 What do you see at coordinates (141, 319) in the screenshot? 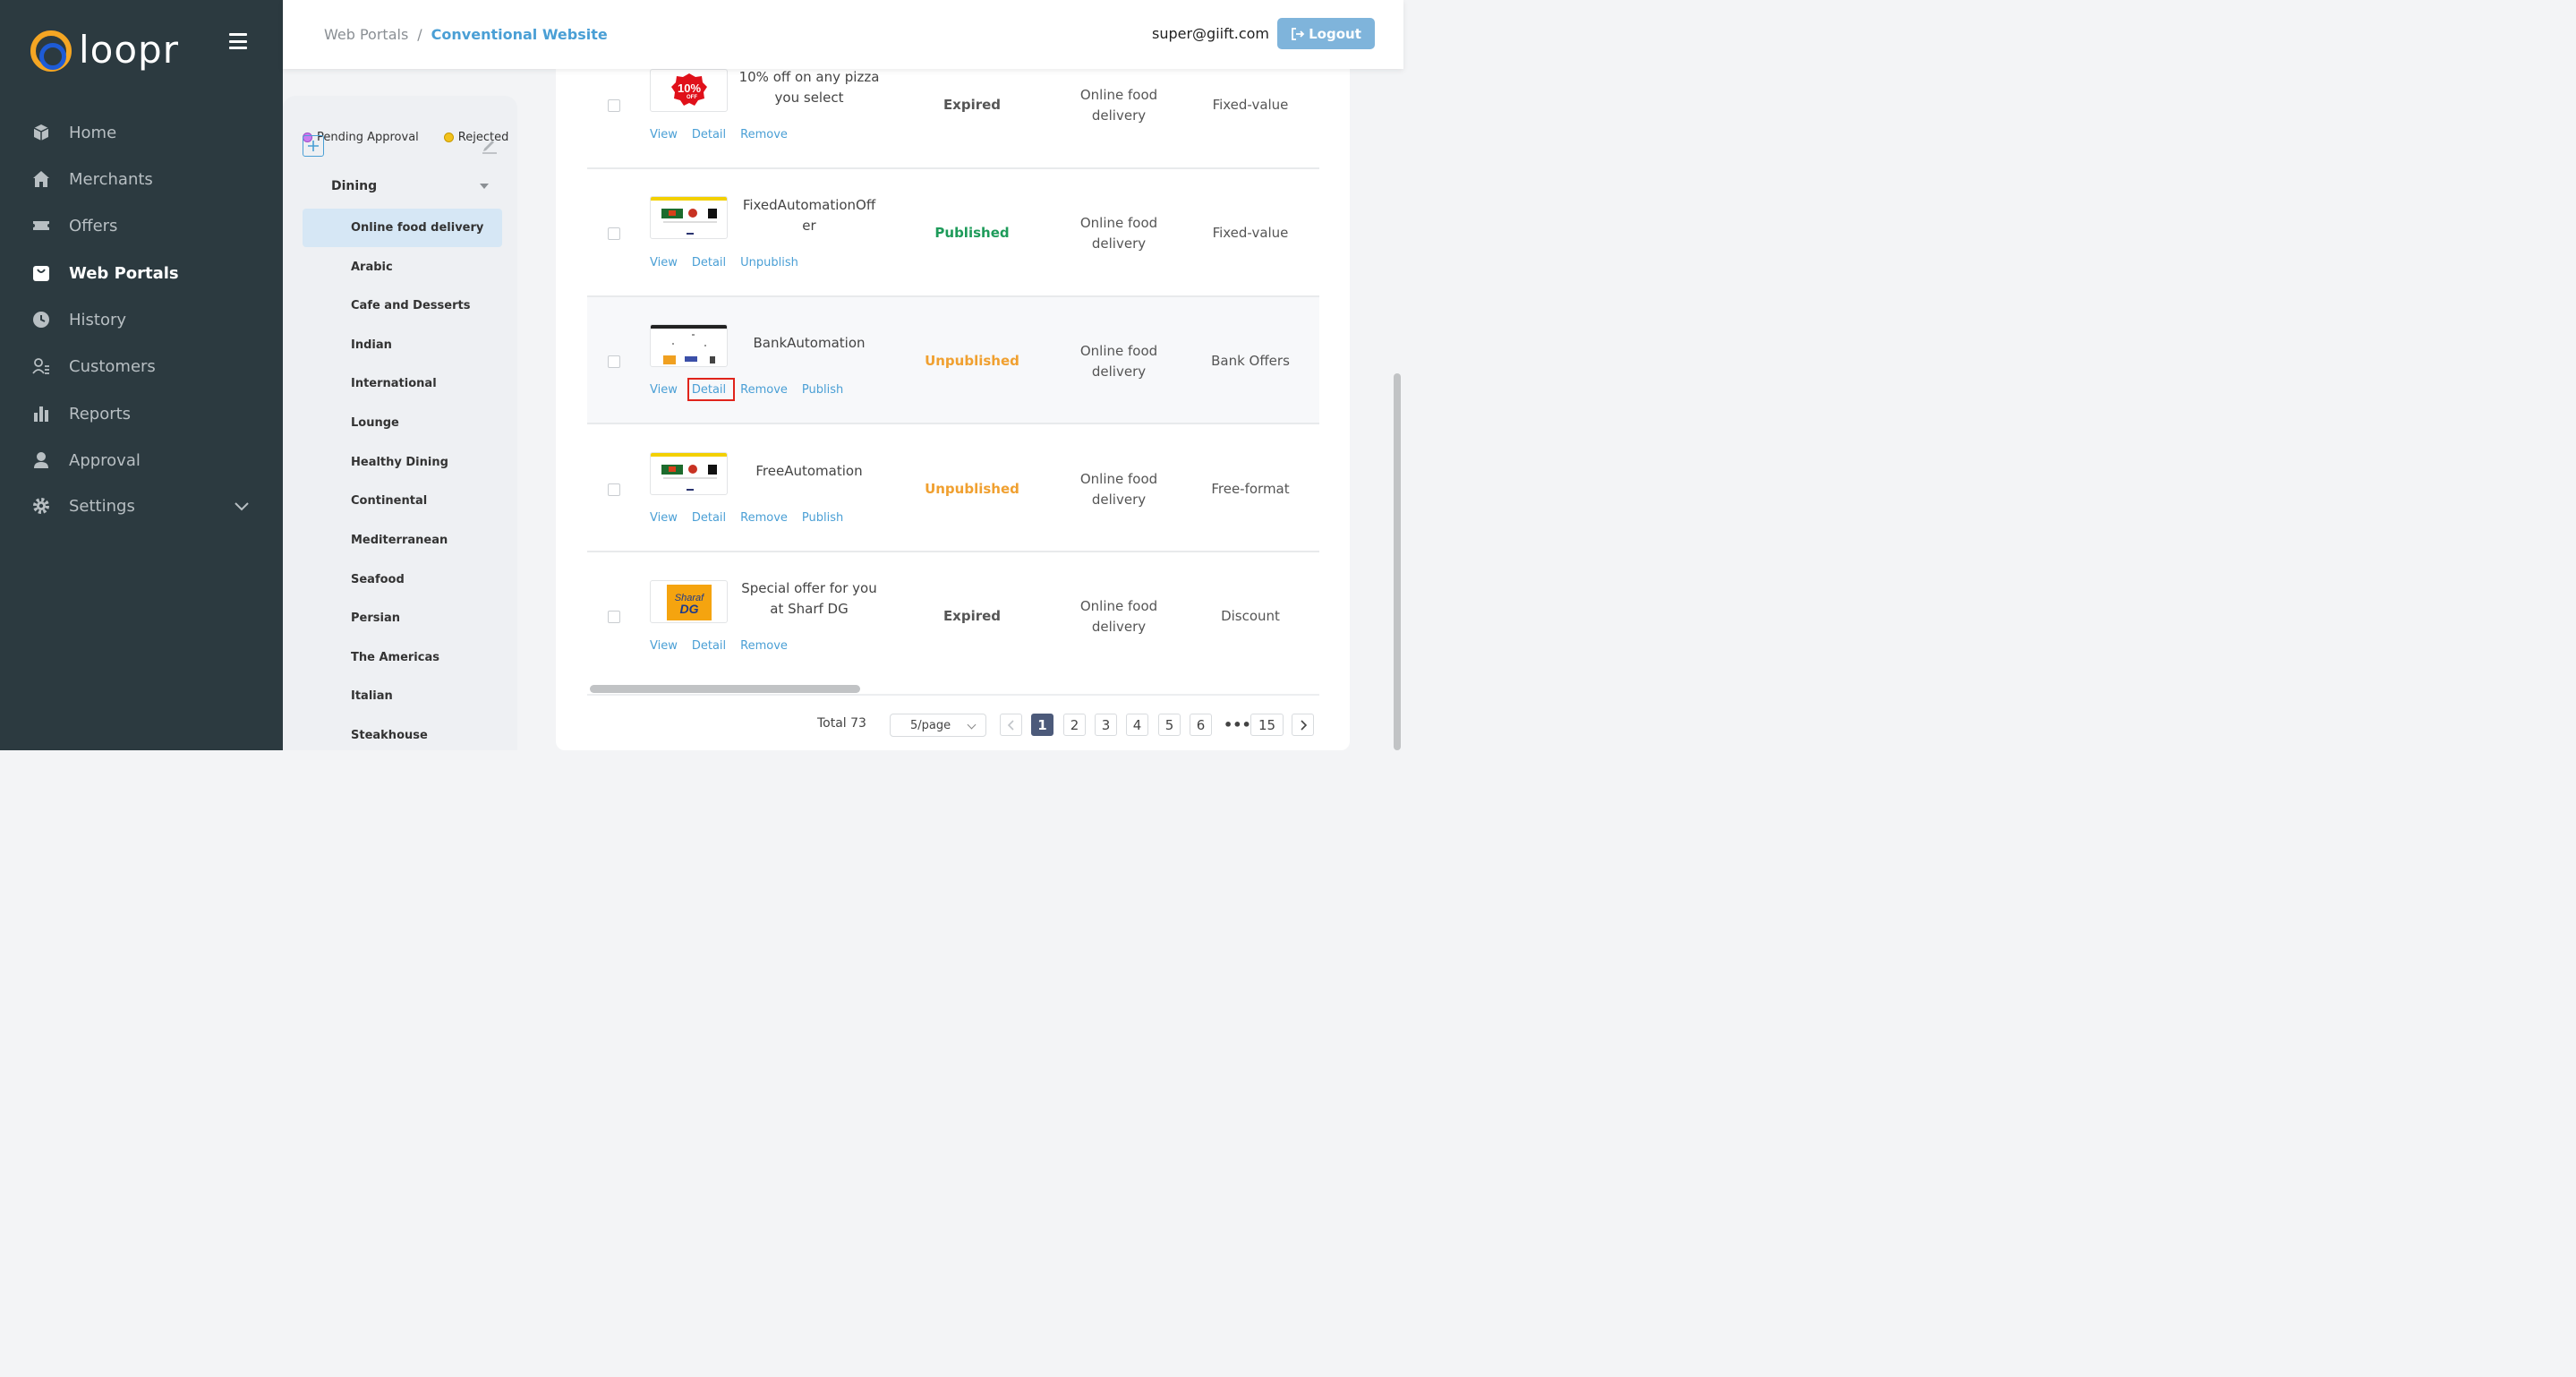
I see `sidebar-item-history: History` at bounding box center [141, 319].